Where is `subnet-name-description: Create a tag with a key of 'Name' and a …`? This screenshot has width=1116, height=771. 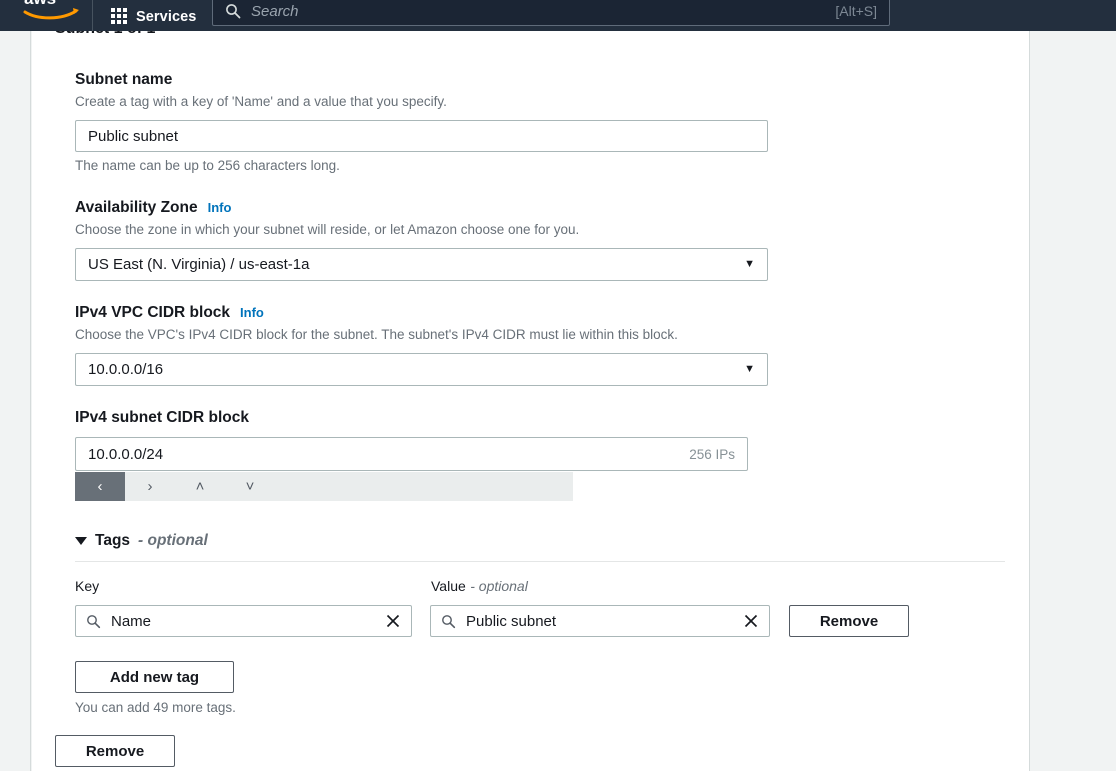 subnet-name-description: Create a tag with a key of 'Name' and a … is located at coordinates (261, 101).